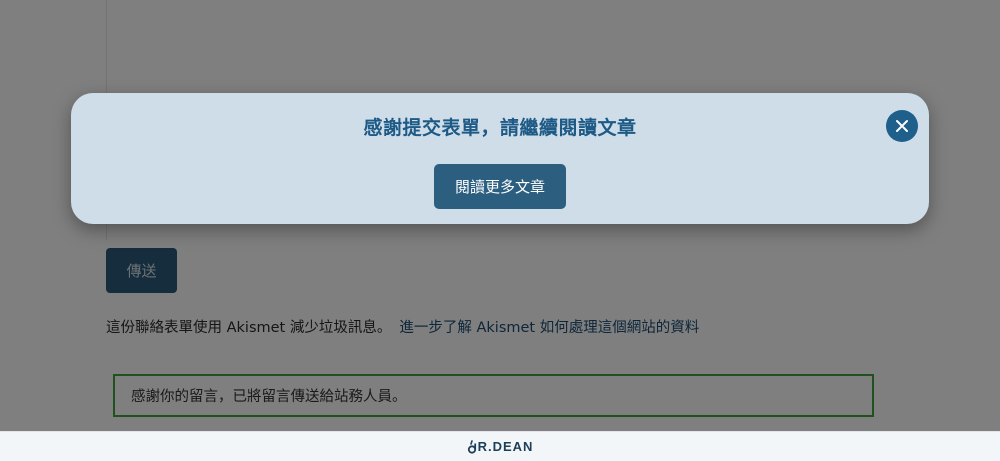 The height and width of the screenshot is (461, 1000). I want to click on brand-logo: R.DEAN, so click(500, 446).